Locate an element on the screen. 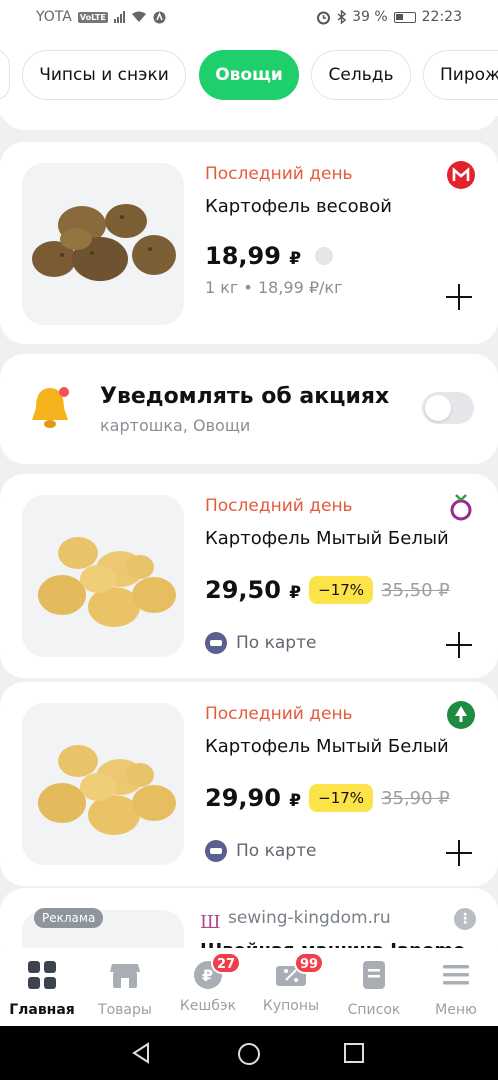  product-name: Картофель весовой is located at coordinates (298, 206).